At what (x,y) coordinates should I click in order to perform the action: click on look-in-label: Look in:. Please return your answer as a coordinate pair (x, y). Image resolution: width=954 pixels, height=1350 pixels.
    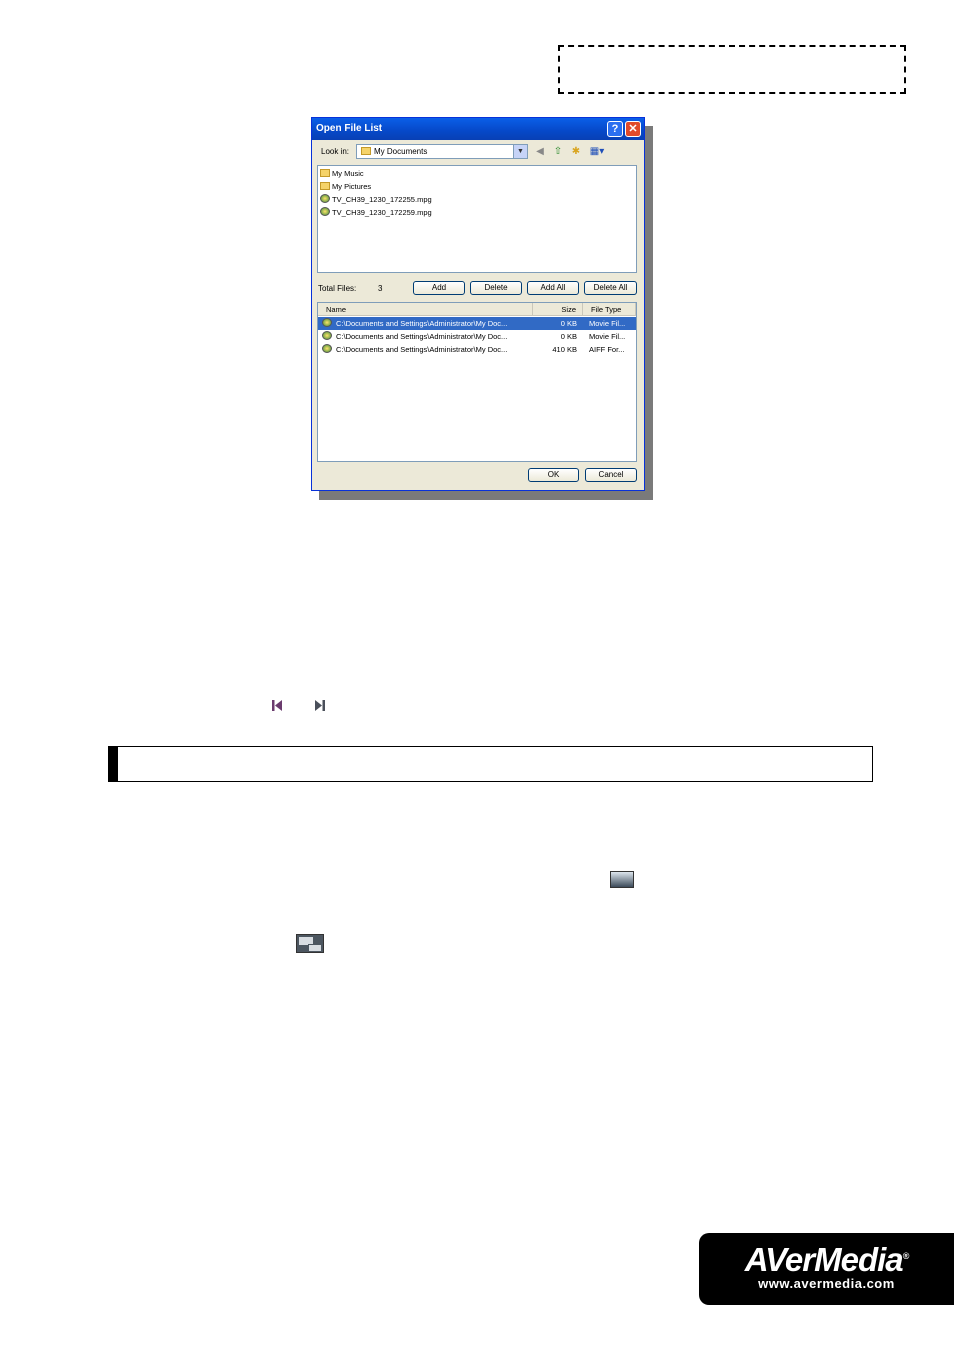
    Looking at the image, I should click on (335, 151).